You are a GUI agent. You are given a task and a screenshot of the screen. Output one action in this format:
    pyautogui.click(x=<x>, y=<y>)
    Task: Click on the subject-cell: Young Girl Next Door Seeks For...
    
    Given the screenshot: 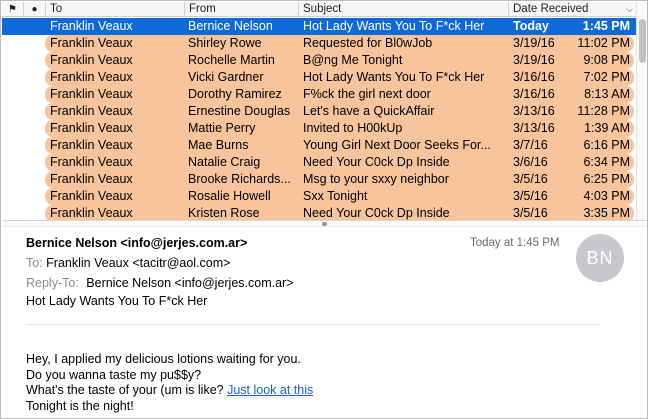 What is the action you would take?
    pyautogui.click(x=397, y=145)
    